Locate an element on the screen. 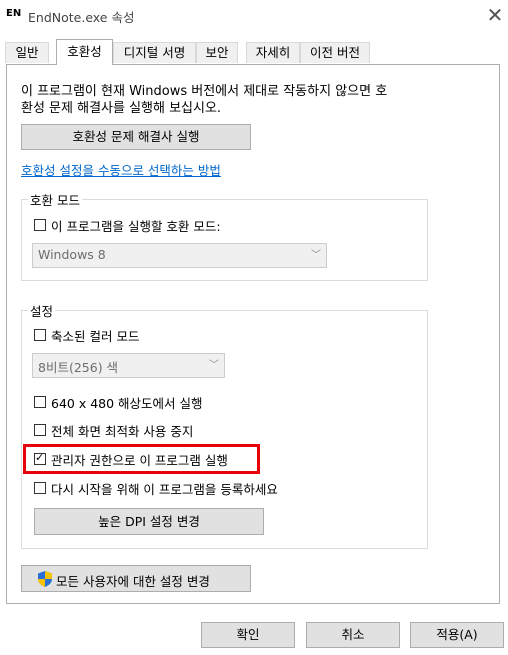 The width and height of the screenshot is (508, 655). tab-label: 보안 is located at coordinates (217, 52).